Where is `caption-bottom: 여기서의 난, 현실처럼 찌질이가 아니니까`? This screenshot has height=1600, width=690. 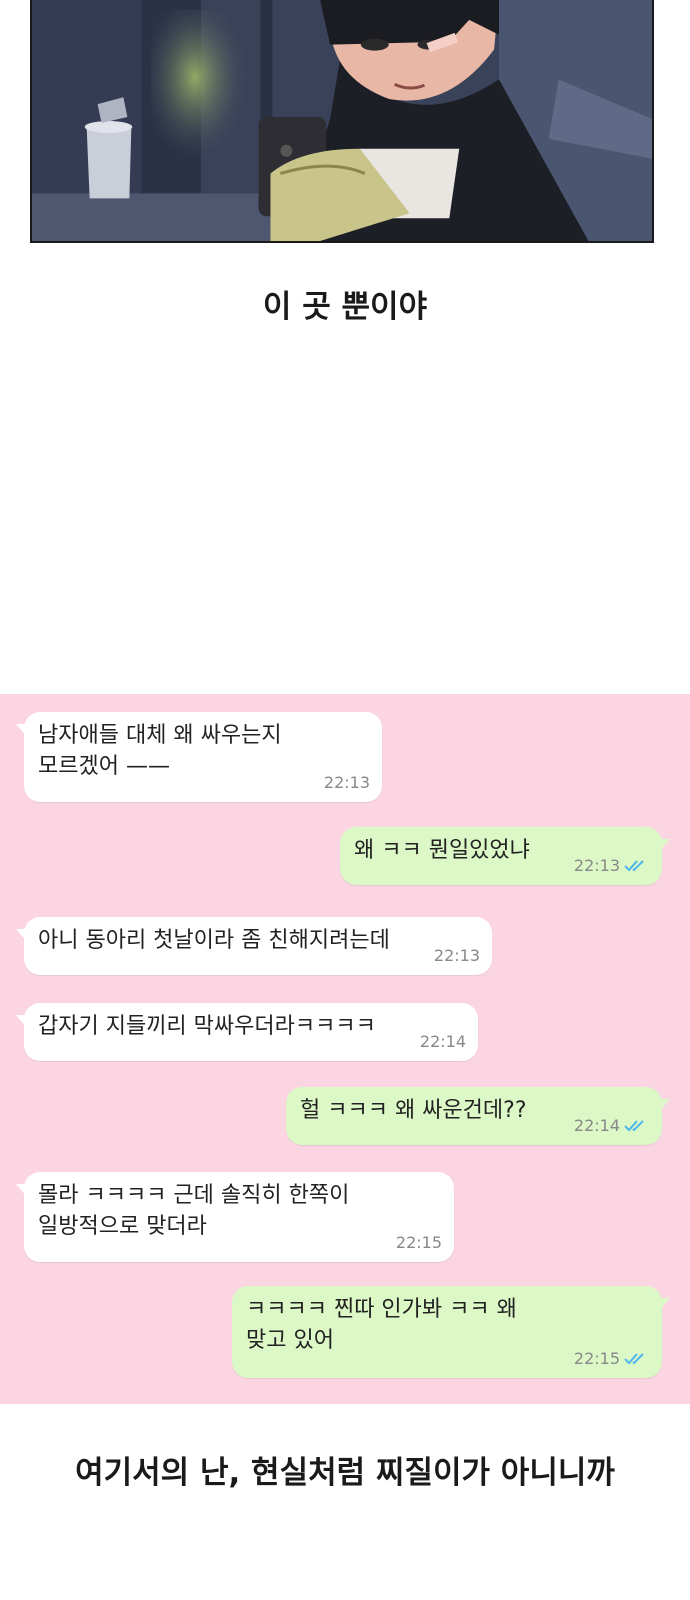
caption-bottom: 여기서의 난, 현실처럼 찌질이가 아니니까 is located at coordinates (345, 1473).